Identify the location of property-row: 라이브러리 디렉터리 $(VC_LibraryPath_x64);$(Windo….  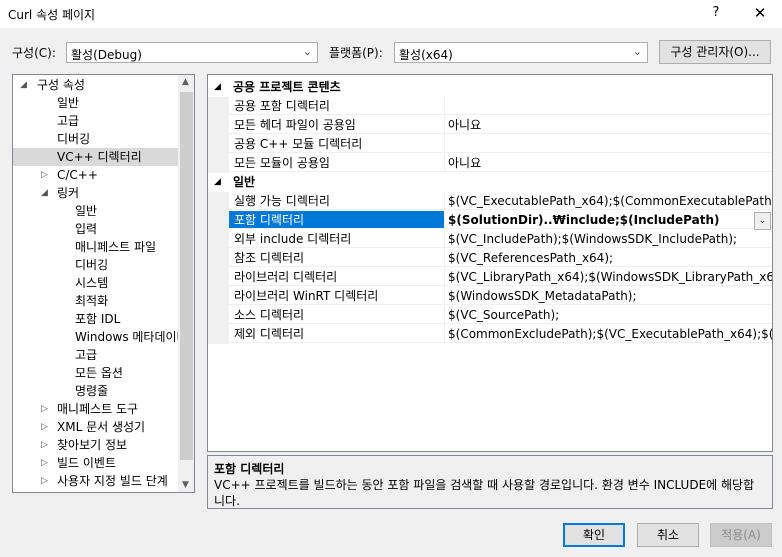
(490, 277).